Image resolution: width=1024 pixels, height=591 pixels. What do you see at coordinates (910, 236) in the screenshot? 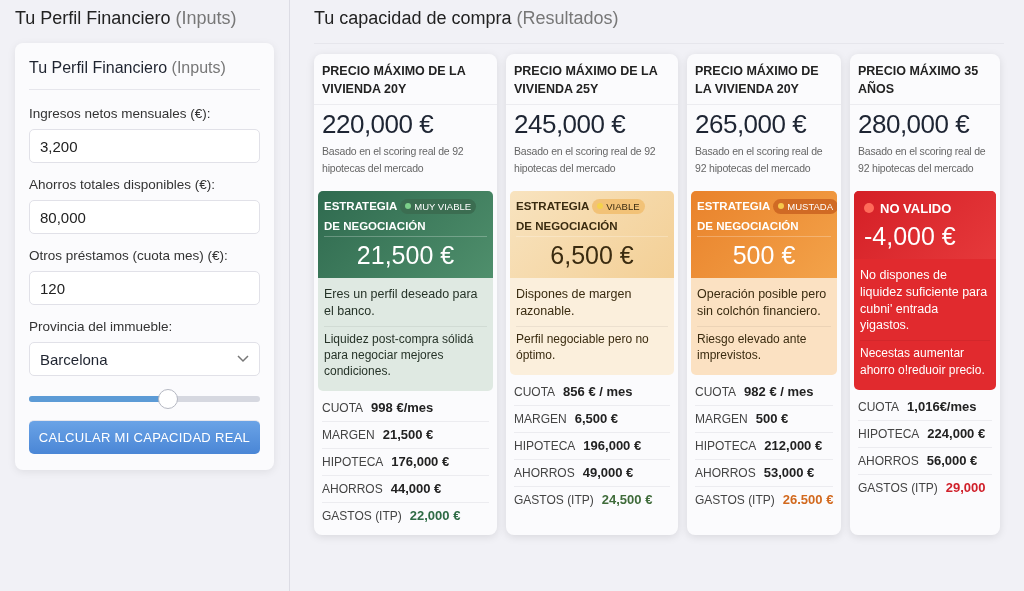
I see `strategy-amount: -4,000 €` at bounding box center [910, 236].